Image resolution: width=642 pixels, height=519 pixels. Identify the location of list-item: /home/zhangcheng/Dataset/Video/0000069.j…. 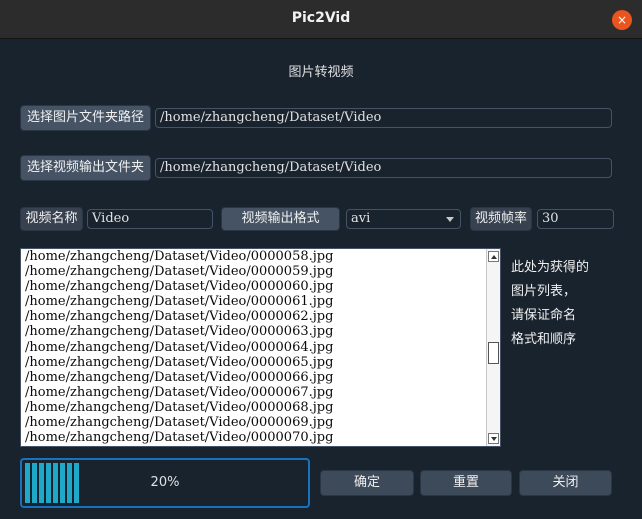
(255, 422).